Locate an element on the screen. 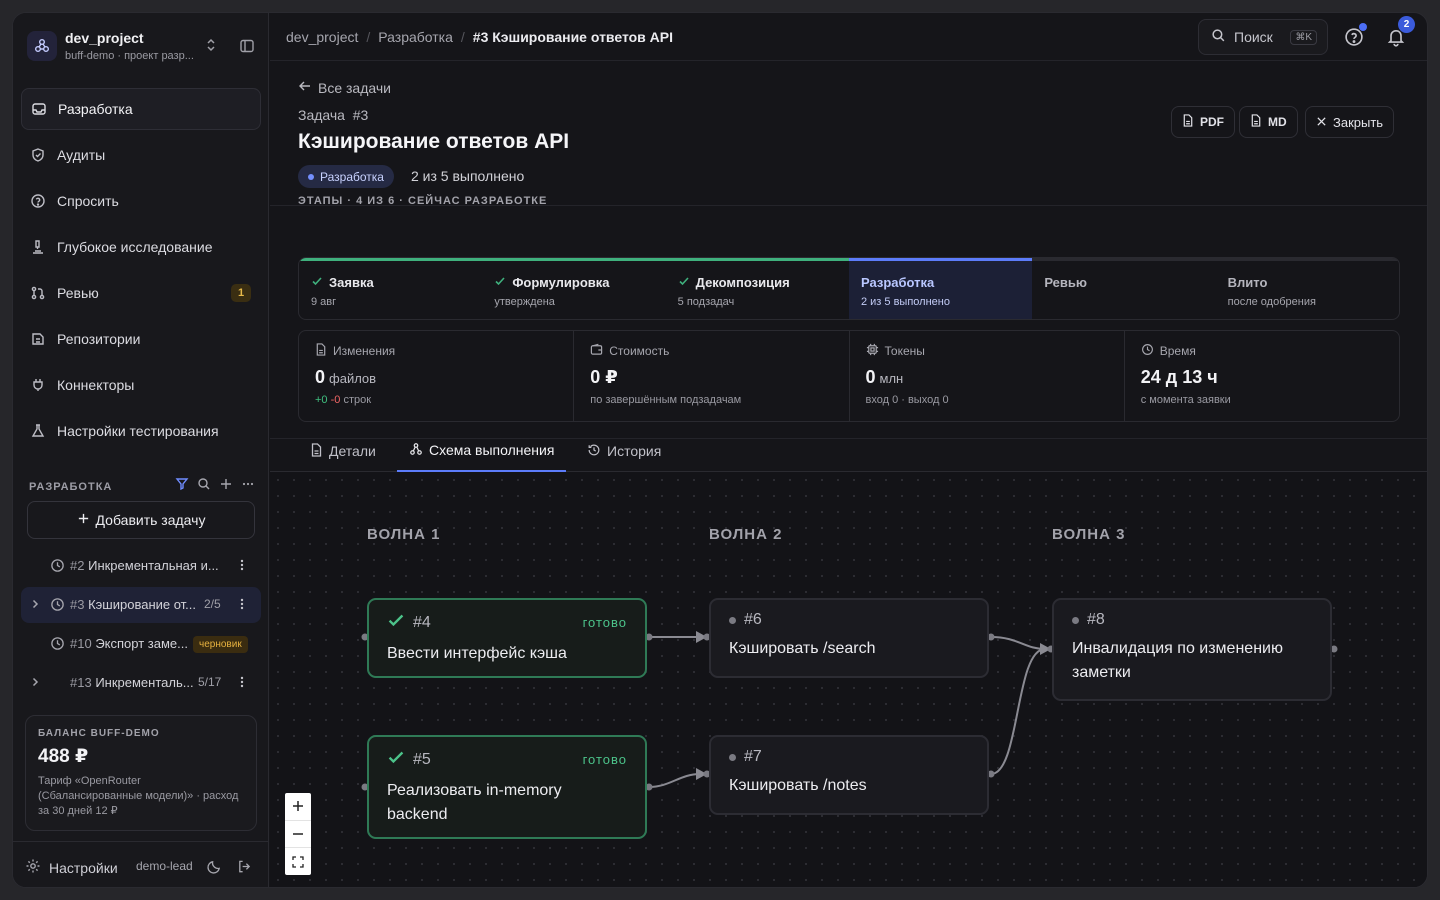 The height and width of the screenshot is (900, 1440). tab-label: Детали is located at coordinates (352, 451).